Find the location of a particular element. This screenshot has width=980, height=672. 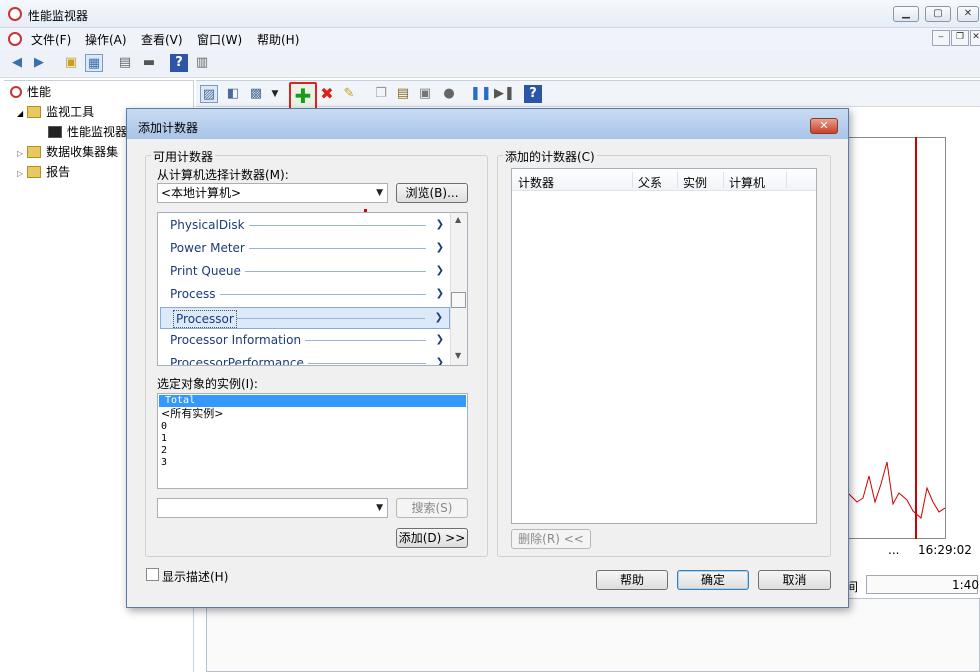

forward-icon: ▶ is located at coordinates (39, 63).